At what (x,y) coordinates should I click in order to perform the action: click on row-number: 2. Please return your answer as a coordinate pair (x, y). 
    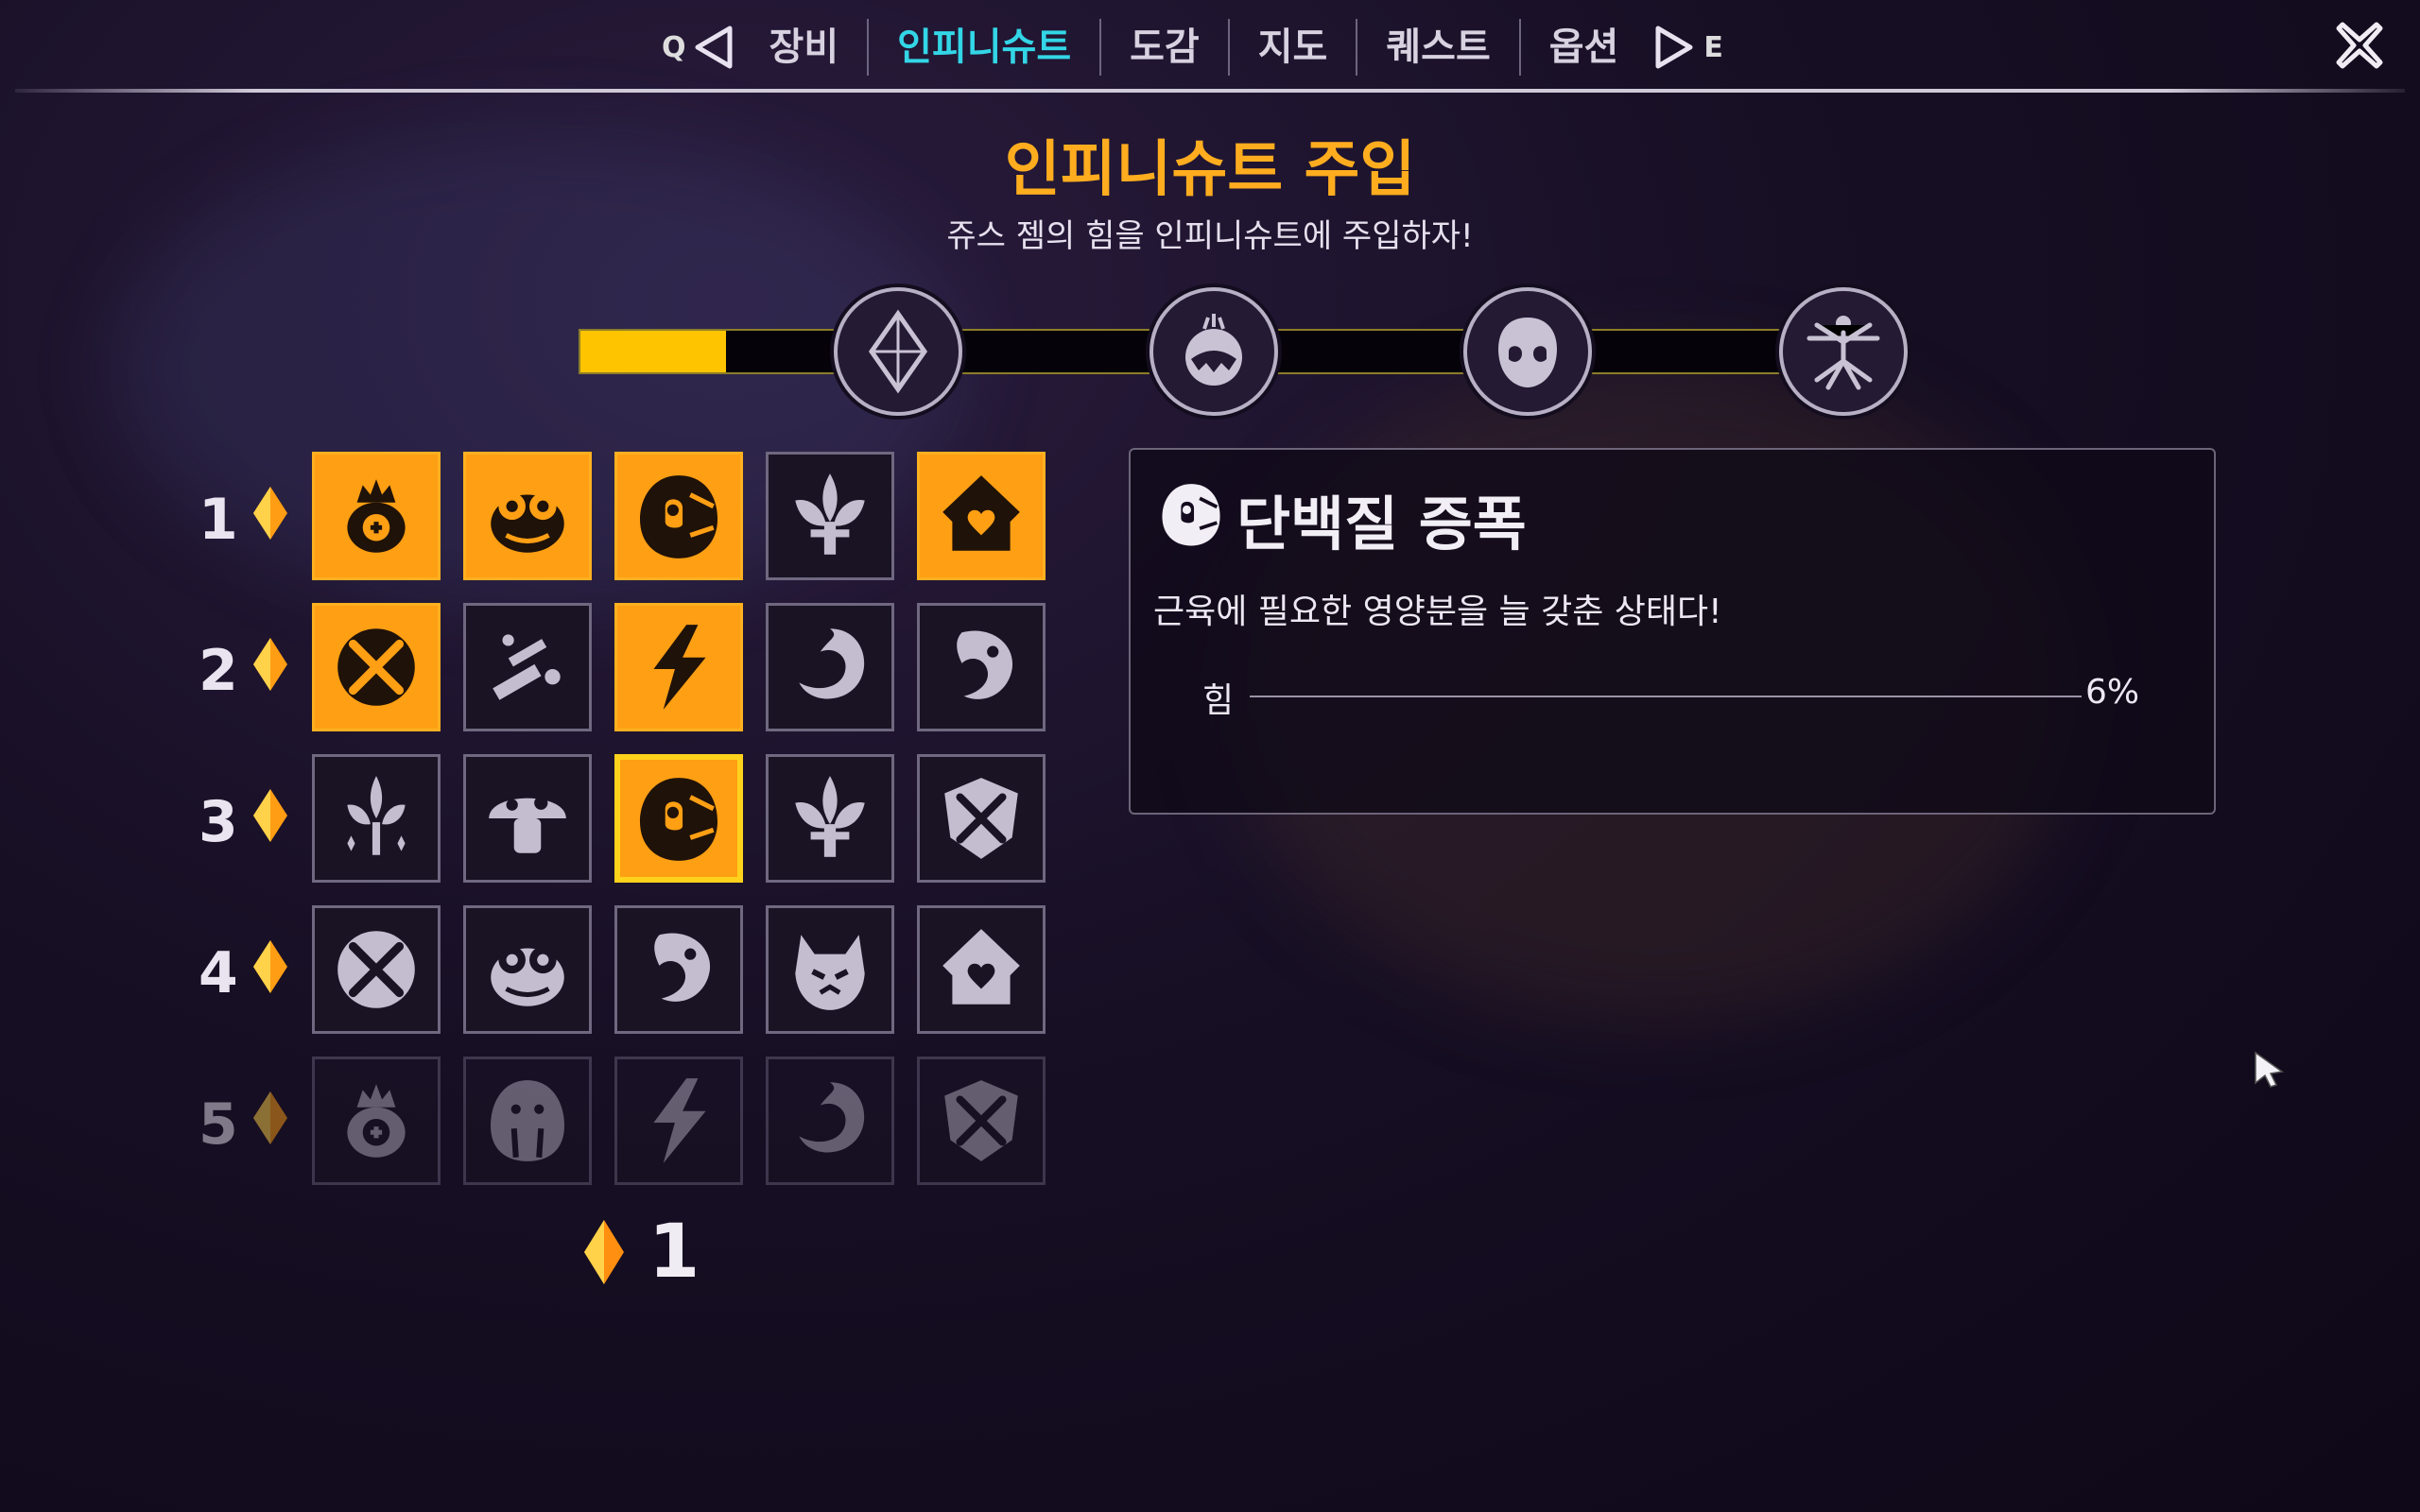
    Looking at the image, I should click on (218, 671).